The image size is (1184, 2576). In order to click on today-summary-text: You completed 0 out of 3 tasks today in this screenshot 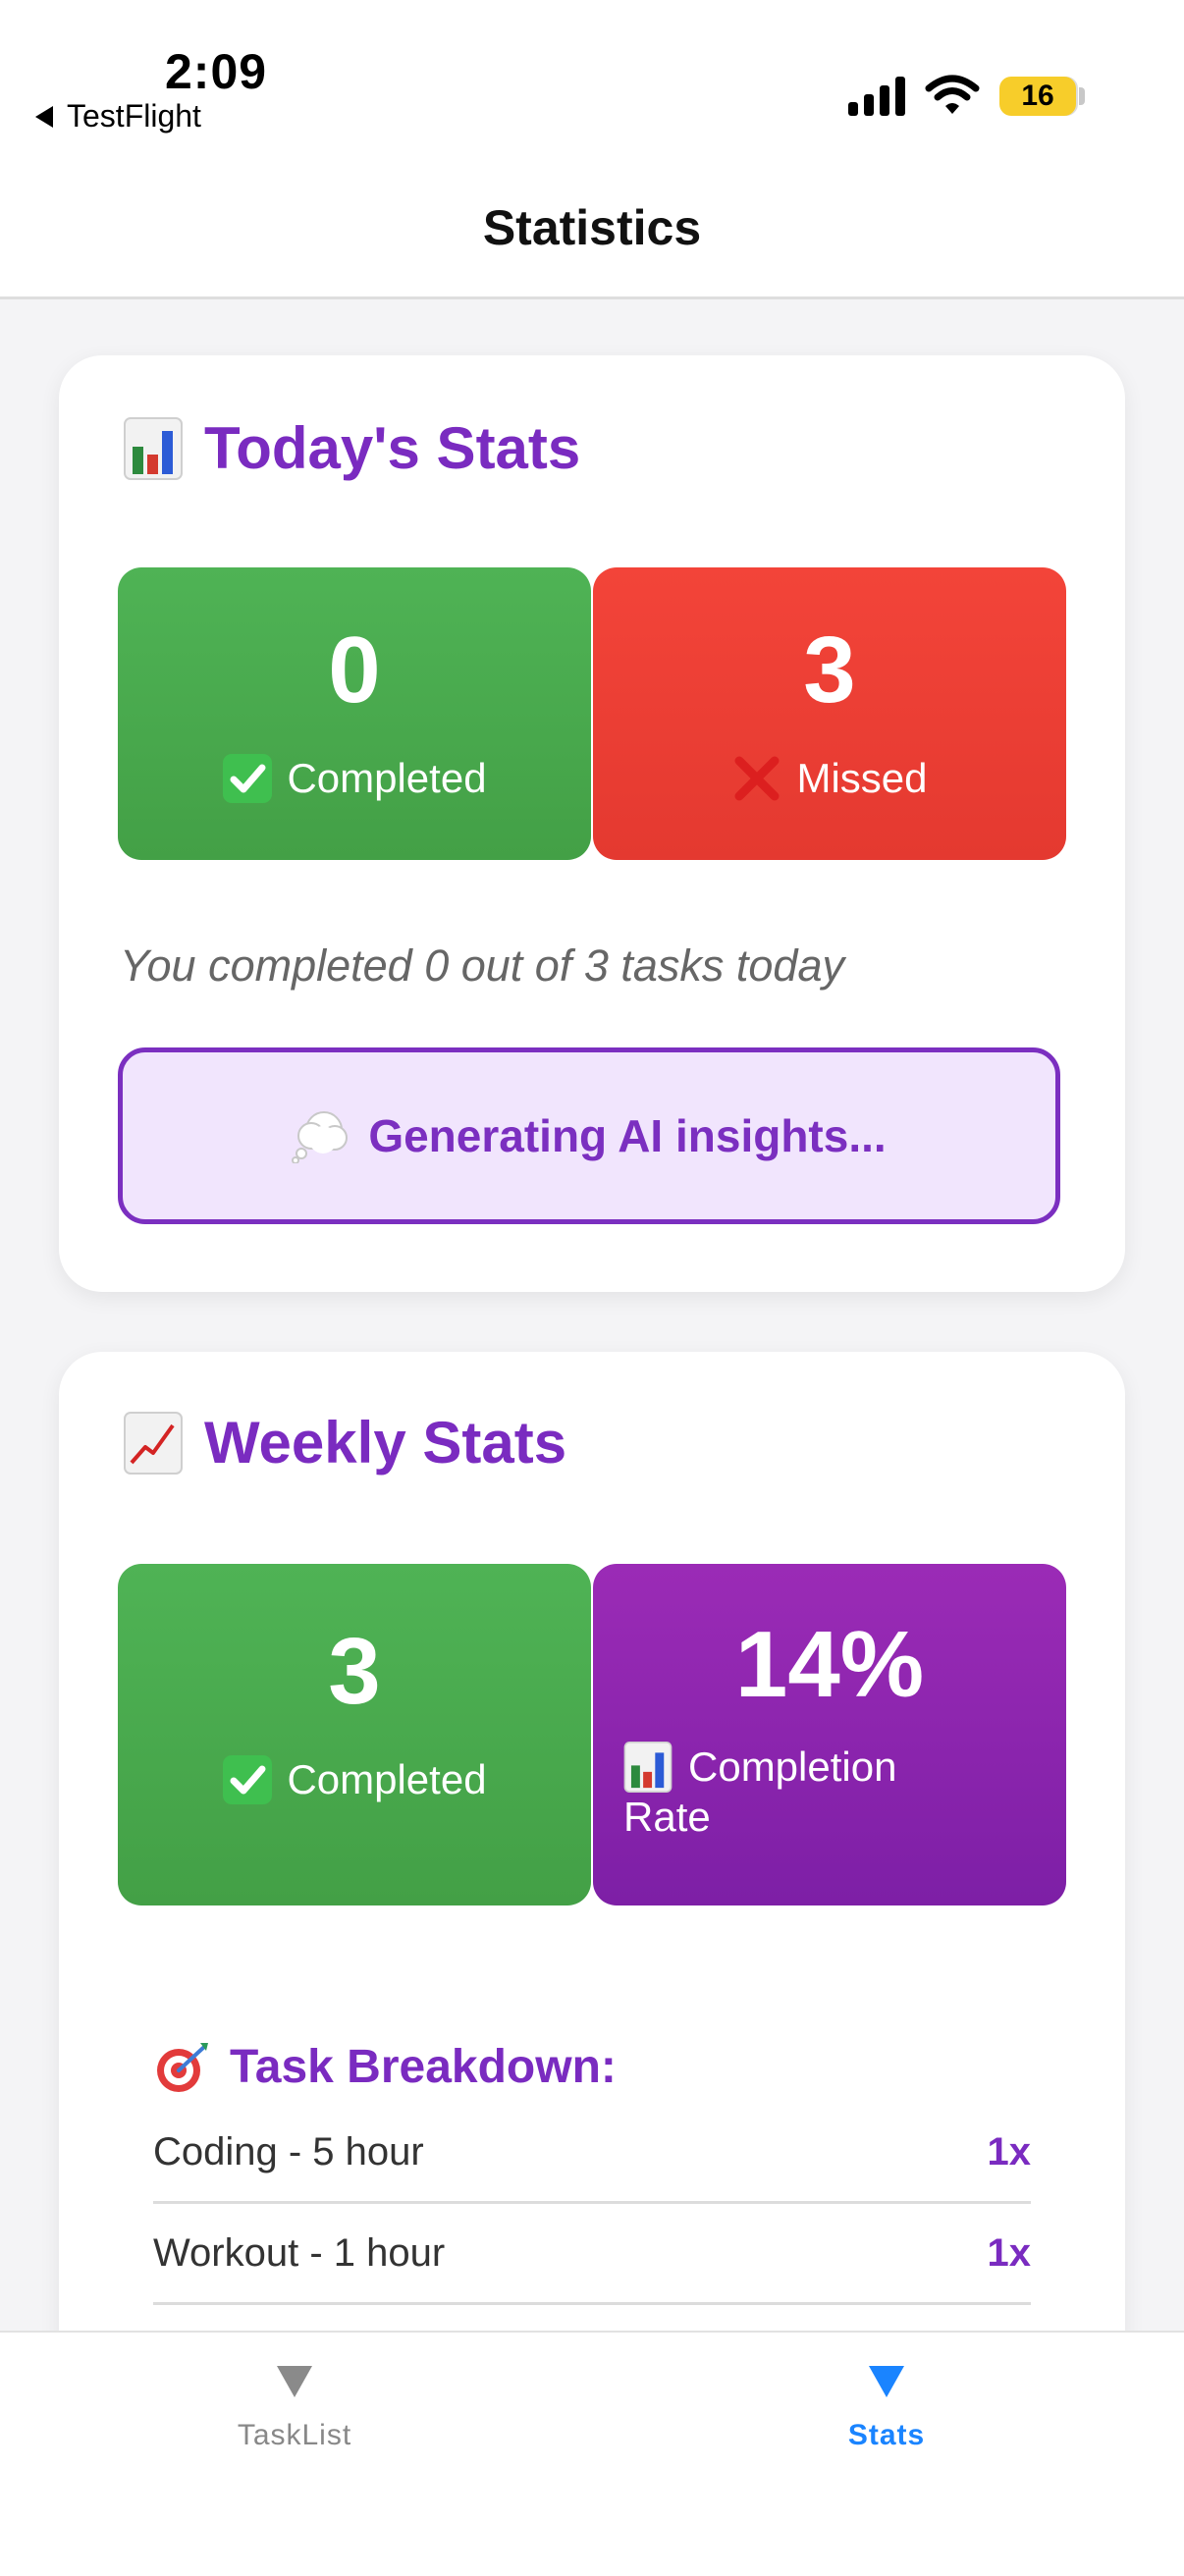, I will do `click(482, 965)`.